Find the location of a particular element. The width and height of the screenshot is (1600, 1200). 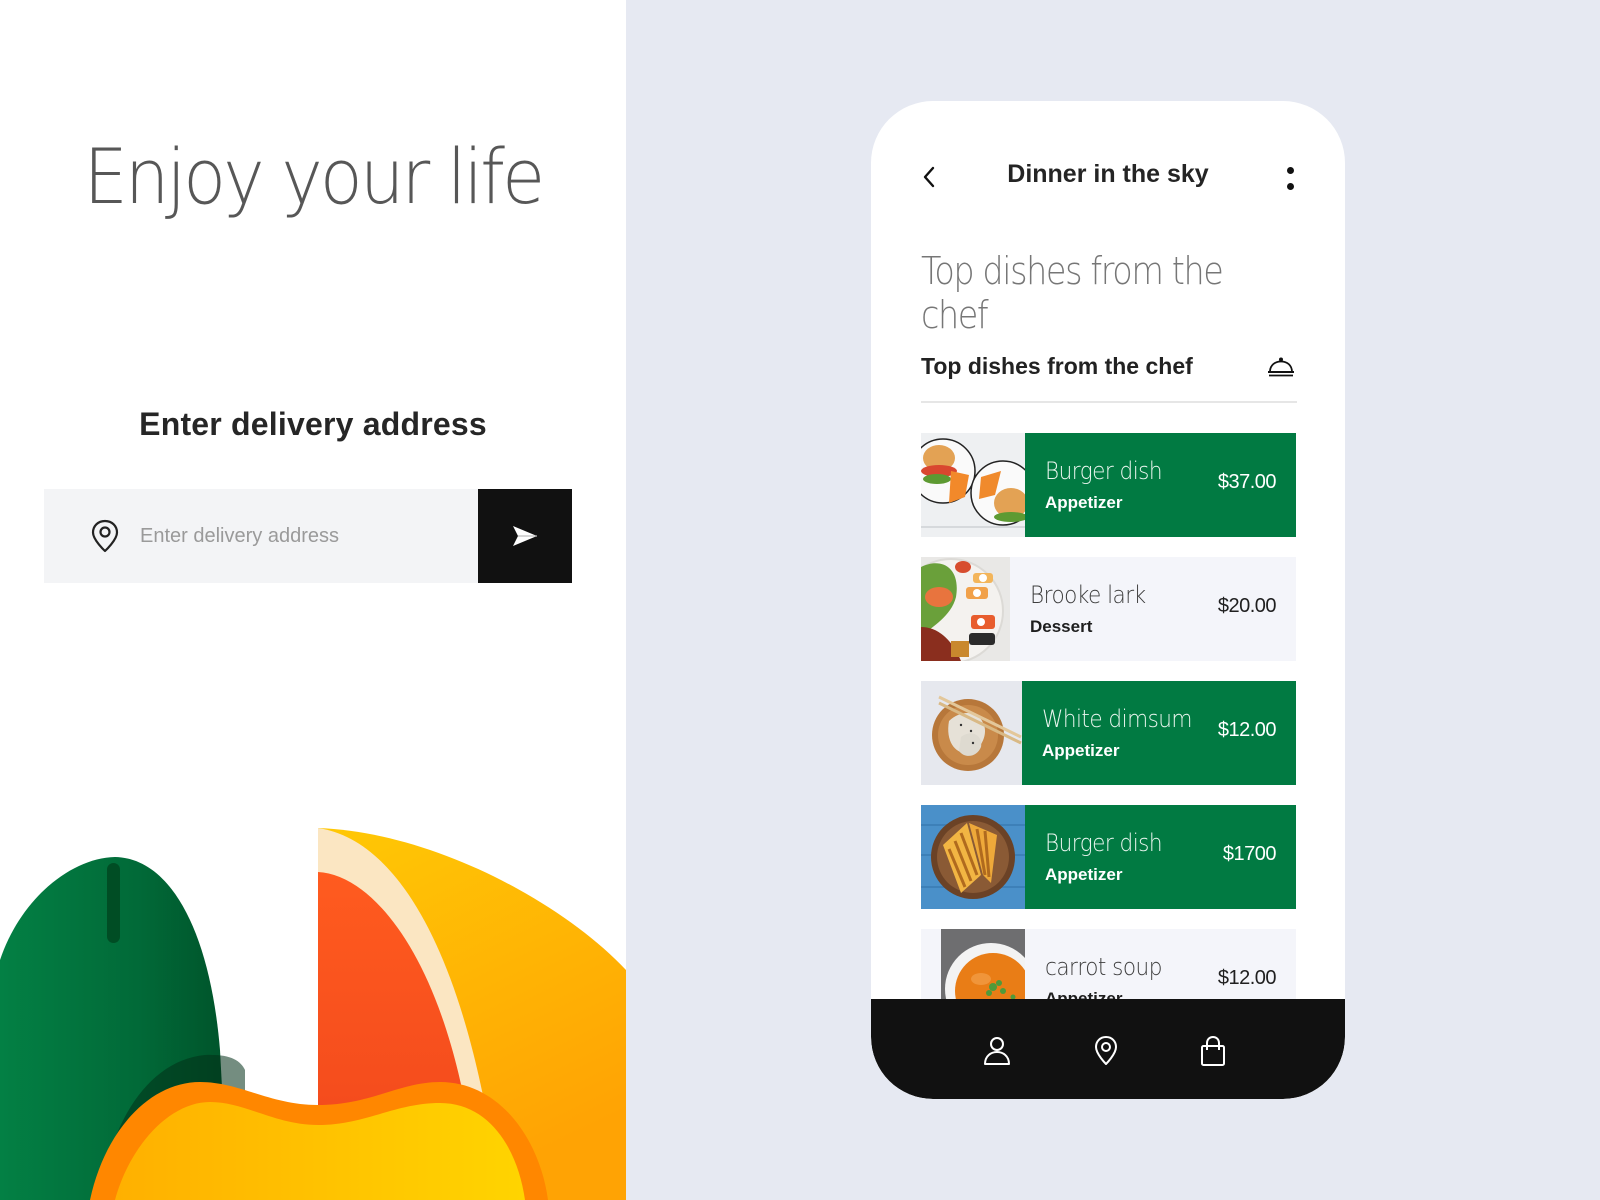

dish-image-sandwich is located at coordinates (973, 857).